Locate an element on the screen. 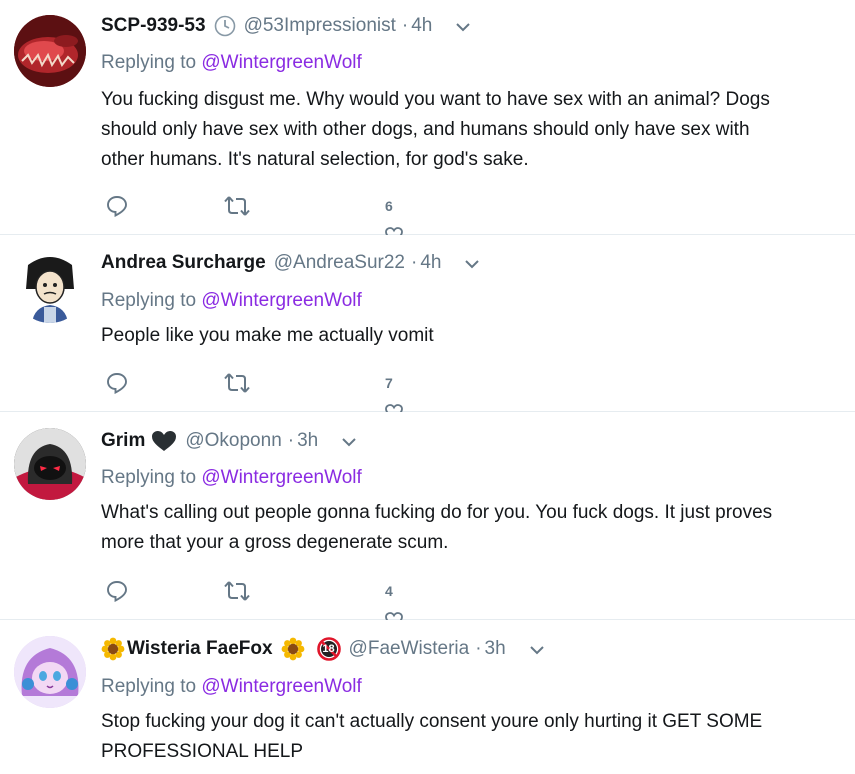  no-under-18-label: 18 is located at coordinates (328, 649).